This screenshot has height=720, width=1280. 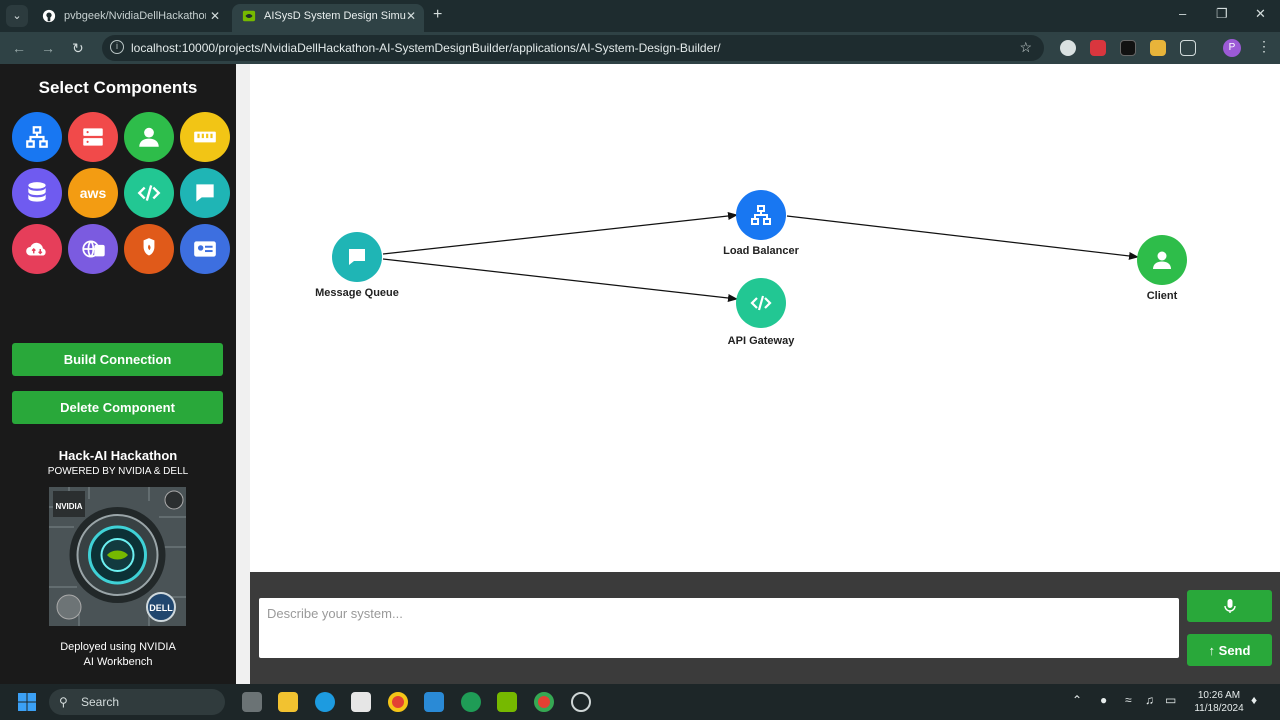 I want to click on hackathon-title: Hack-AI Hackathon, so click(x=118, y=455).